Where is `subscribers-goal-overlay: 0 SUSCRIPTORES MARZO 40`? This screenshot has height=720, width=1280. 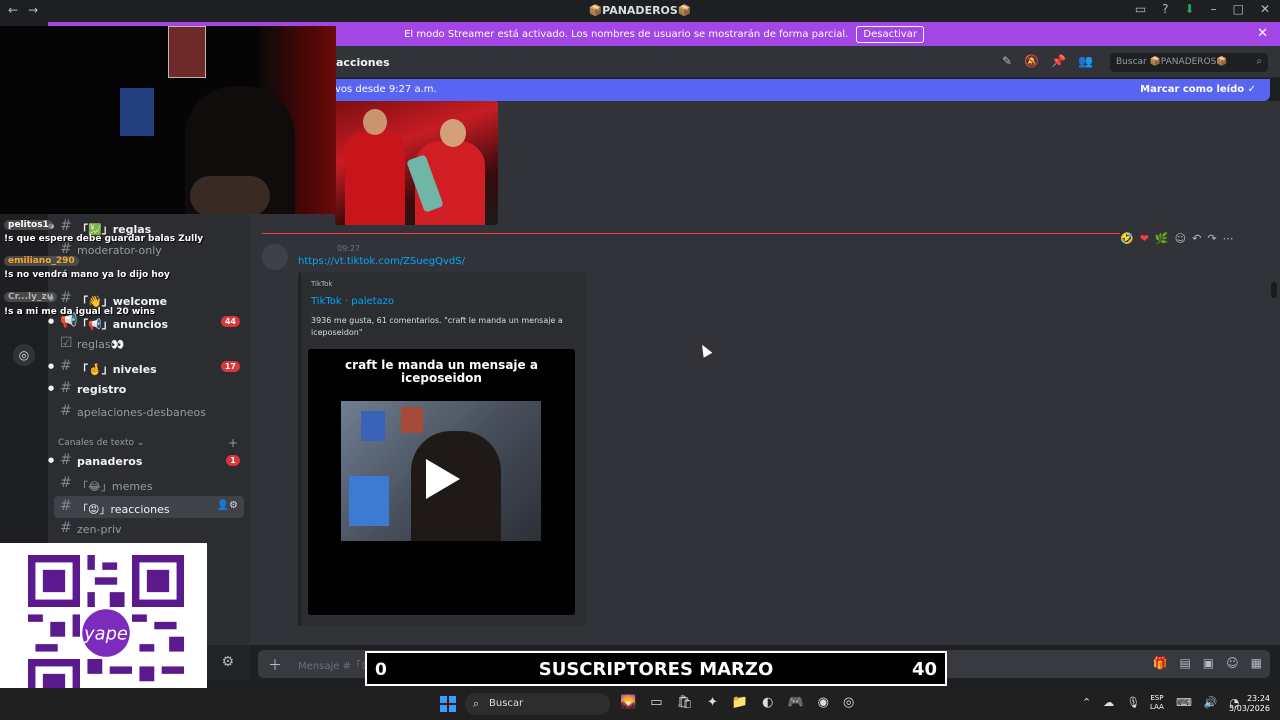
subscribers-goal-overlay: 0 SUSCRIPTORES MARZO 40 is located at coordinates (656, 668).